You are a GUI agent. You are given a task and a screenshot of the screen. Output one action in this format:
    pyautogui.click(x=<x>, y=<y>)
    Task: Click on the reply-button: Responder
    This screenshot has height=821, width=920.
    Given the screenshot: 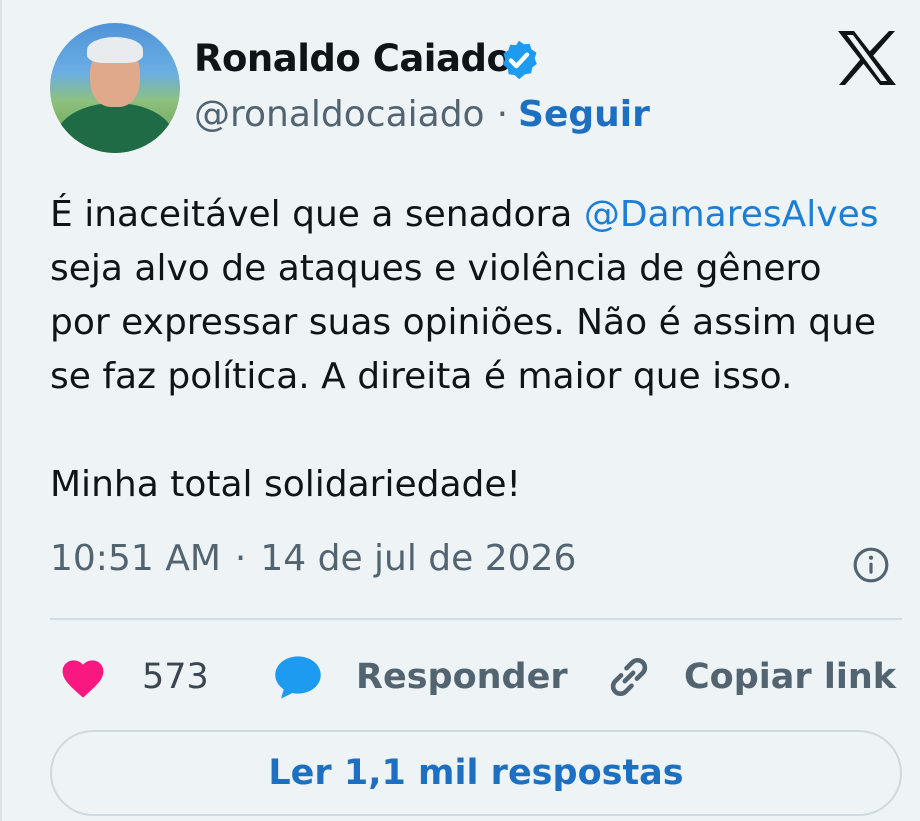 What is the action you would take?
    pyautogui.click(x=420, y=677)
    